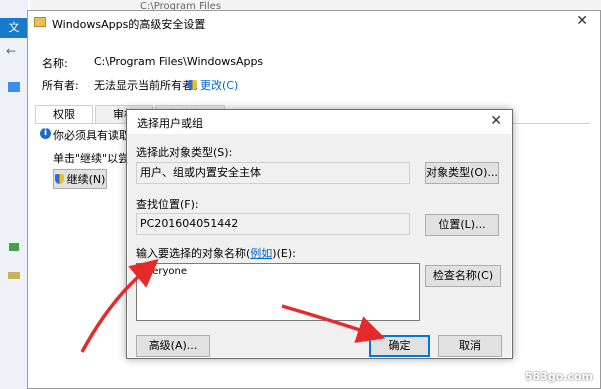 This screenshot has height=389, width=601. What do you see at coordinates (13, 51) in the screenshot?
I see `back-arrow-icon: ←` at bounding box center [13, 51].